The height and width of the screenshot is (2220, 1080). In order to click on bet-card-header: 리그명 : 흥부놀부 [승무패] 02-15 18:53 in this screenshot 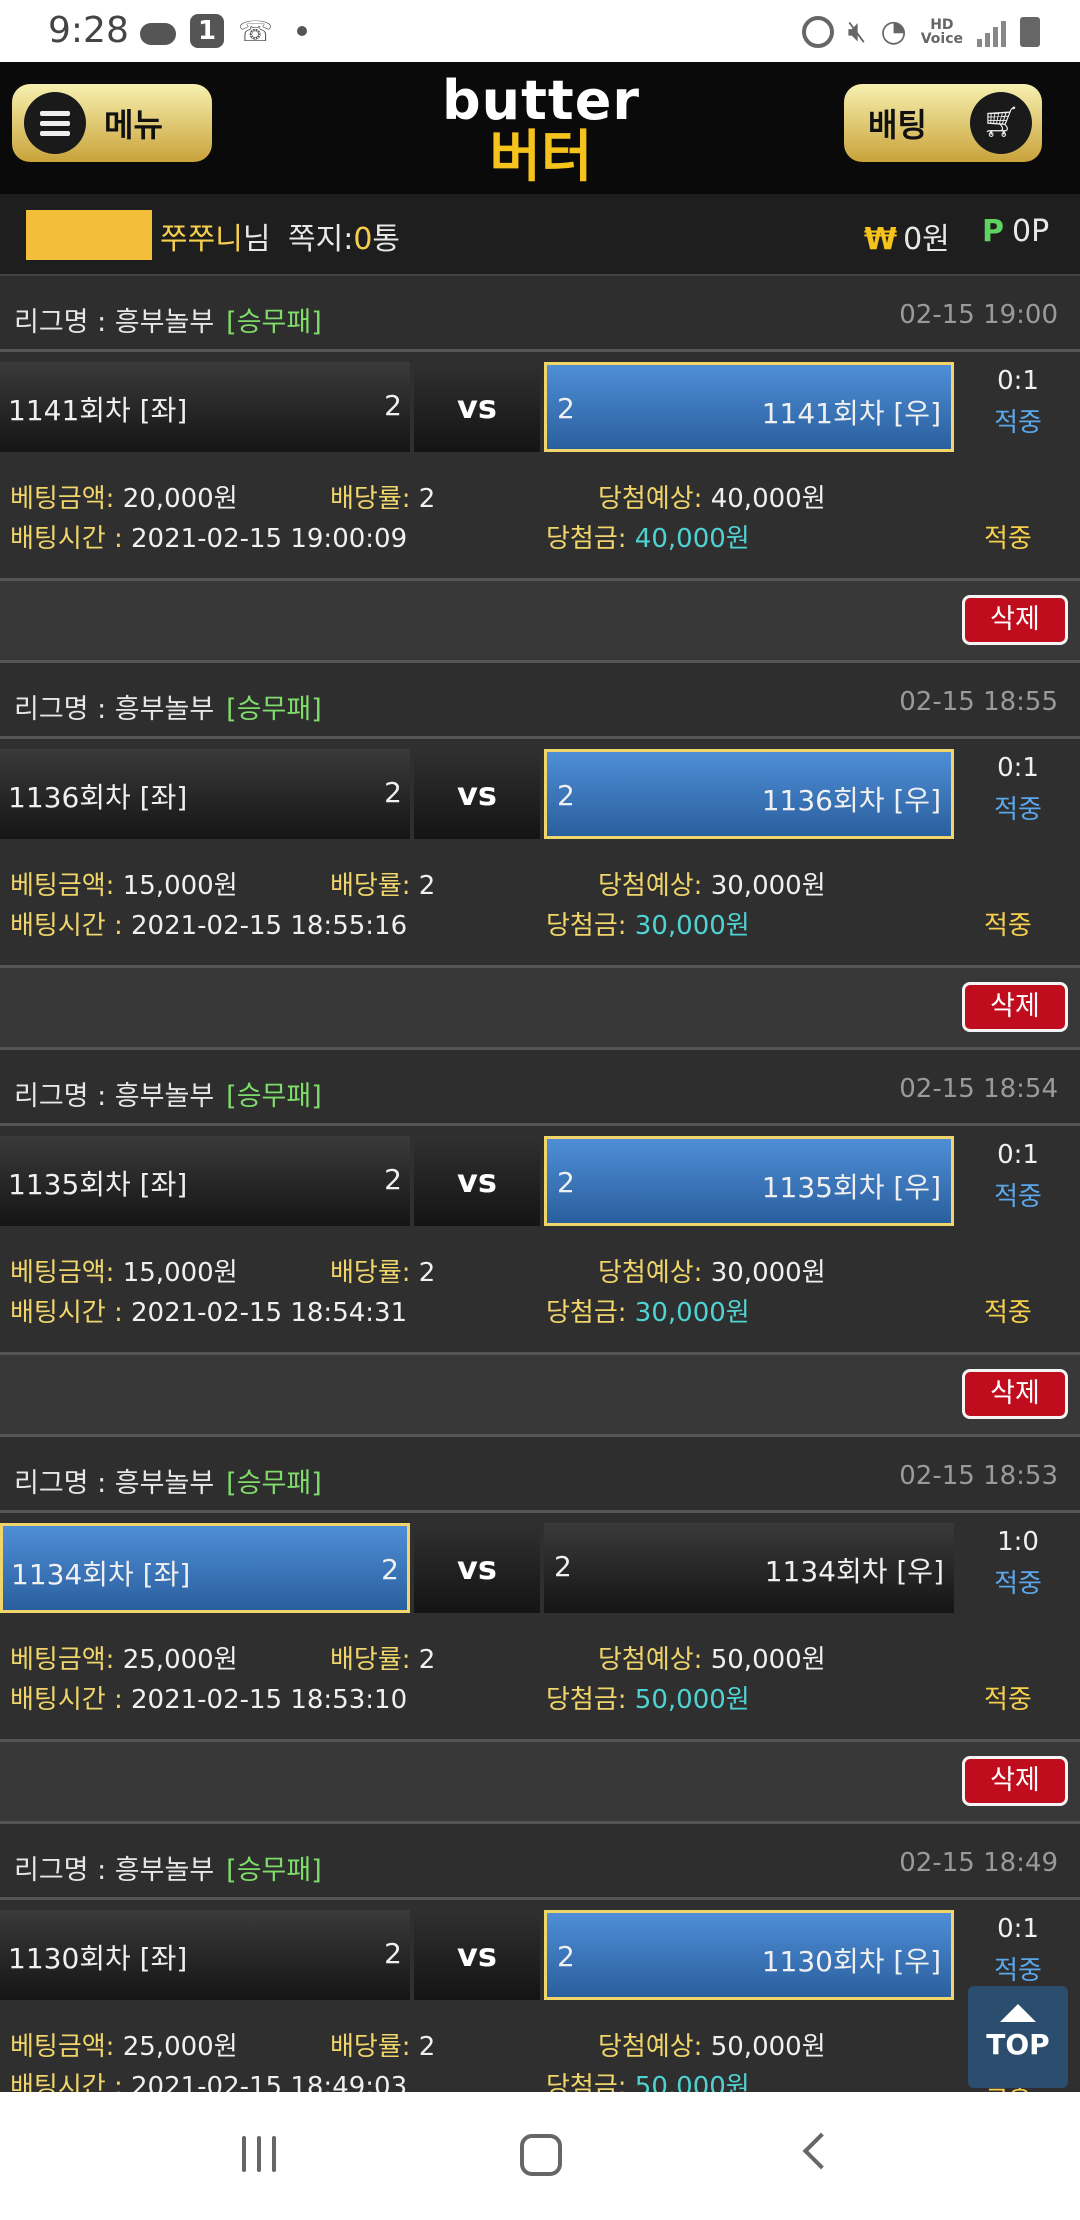, I will do `click(540, 1475)`.